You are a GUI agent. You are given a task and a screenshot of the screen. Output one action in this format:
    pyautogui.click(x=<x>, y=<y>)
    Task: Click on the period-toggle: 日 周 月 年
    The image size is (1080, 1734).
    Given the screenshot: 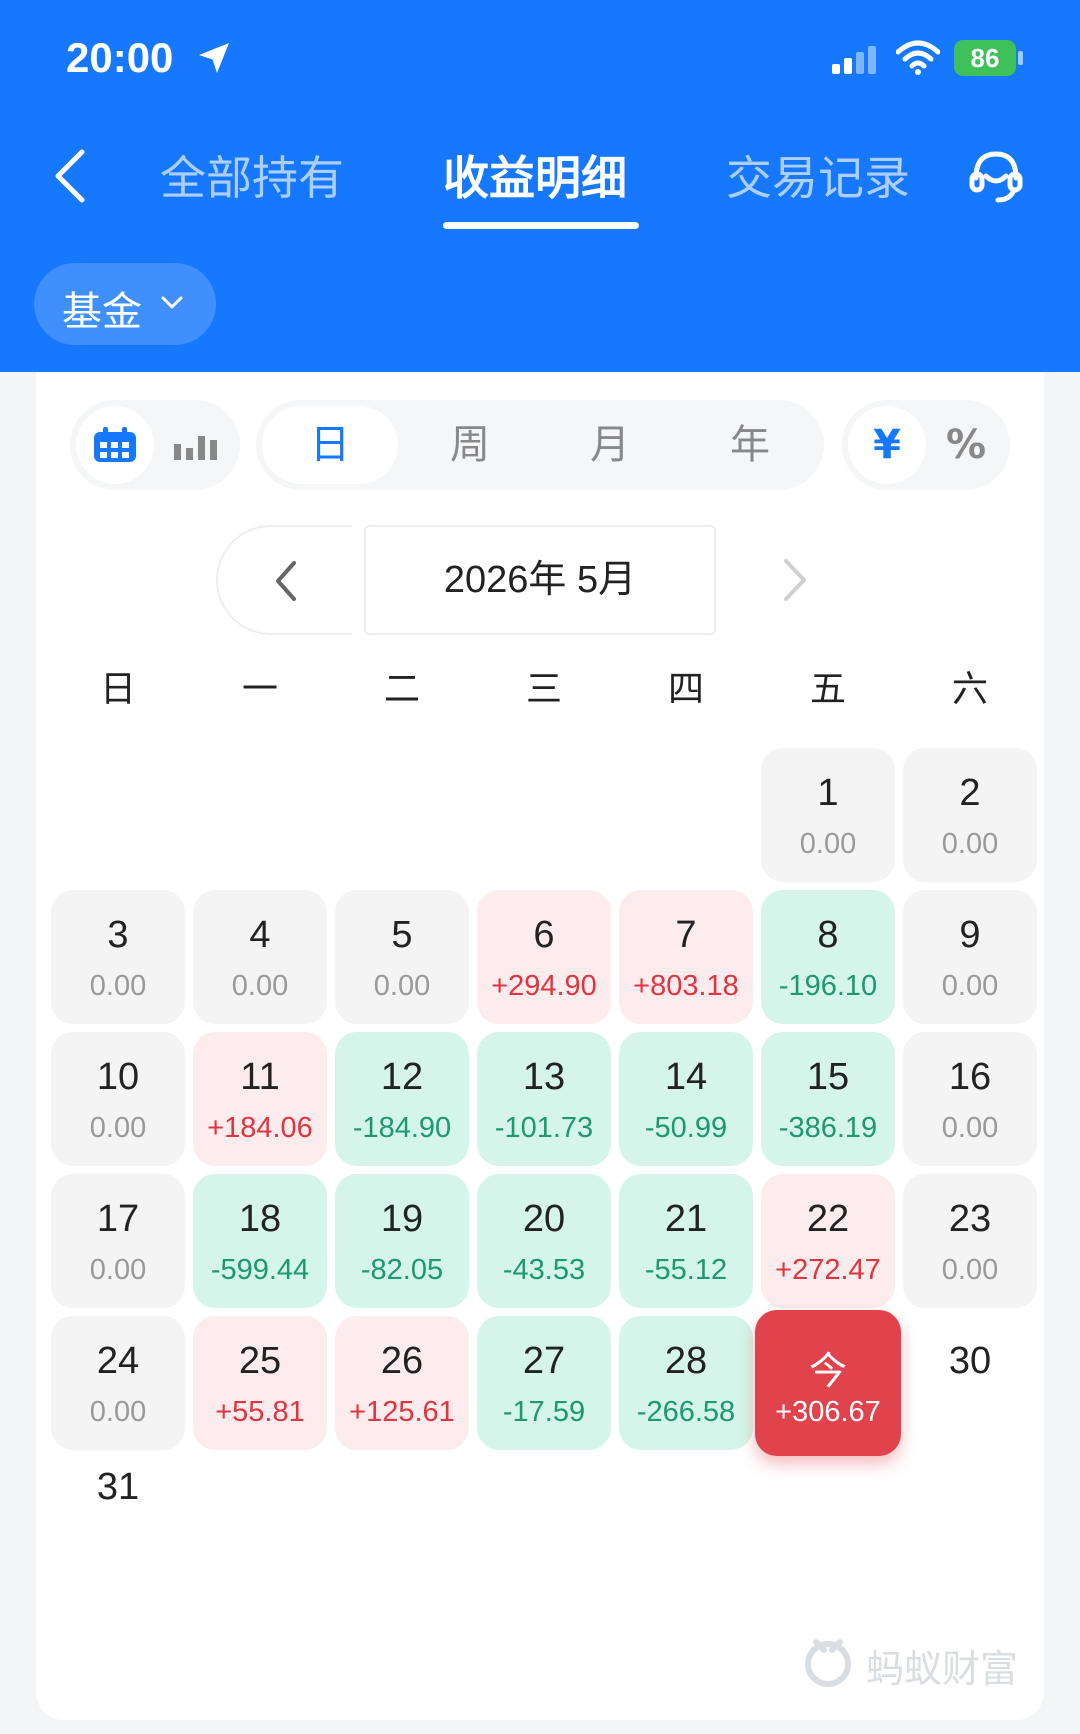 What is the action you would take?
    pyautogui.click(x=540, y=445)
    